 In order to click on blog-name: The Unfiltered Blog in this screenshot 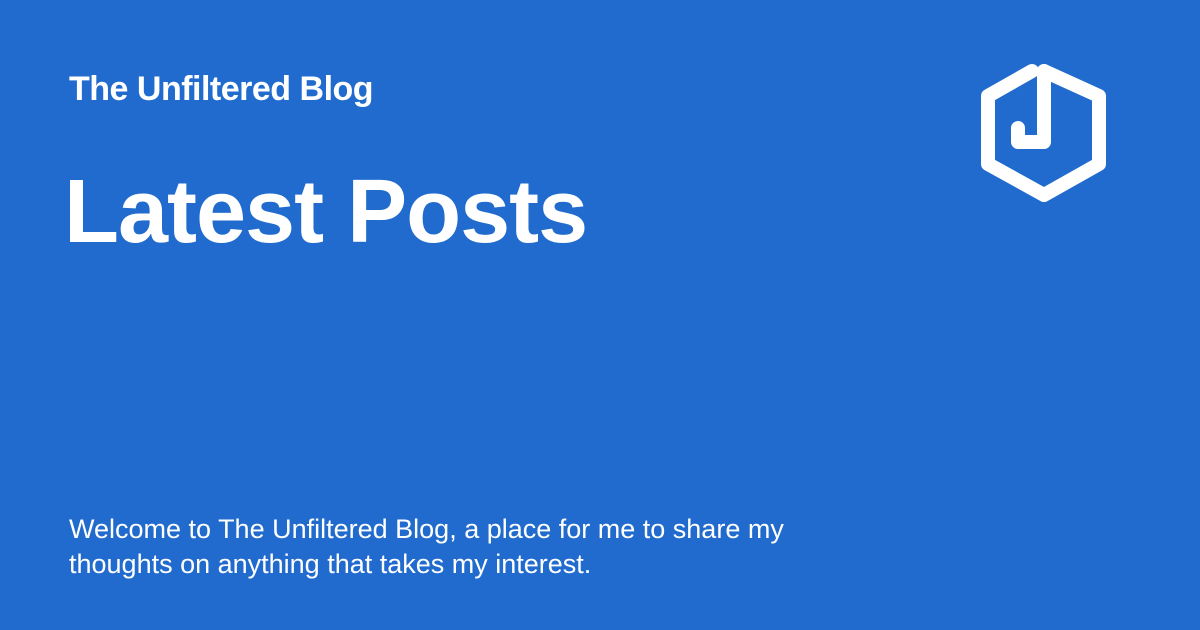, I will do `click(221, 89)`.